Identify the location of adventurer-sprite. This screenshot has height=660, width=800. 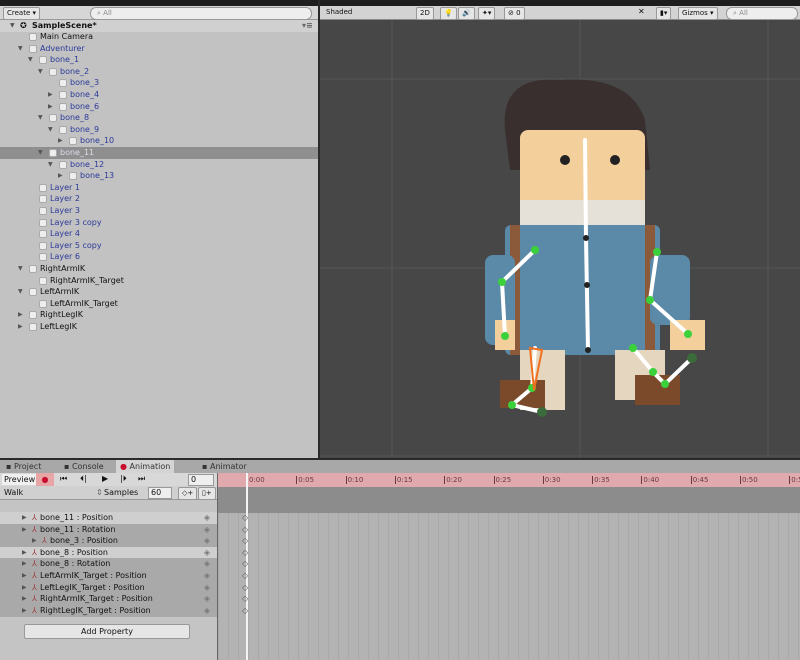
(595, 245).